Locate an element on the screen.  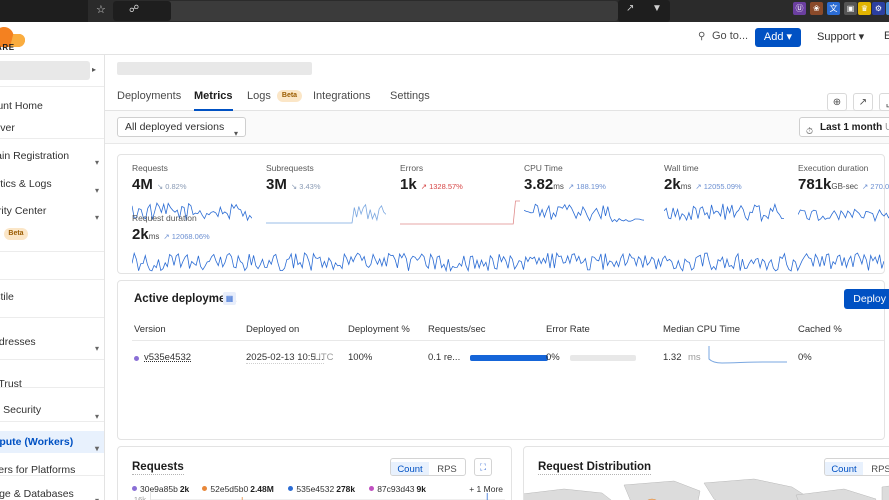
metric-delta-value: 1328.57% is located at coordinates (446, 186).